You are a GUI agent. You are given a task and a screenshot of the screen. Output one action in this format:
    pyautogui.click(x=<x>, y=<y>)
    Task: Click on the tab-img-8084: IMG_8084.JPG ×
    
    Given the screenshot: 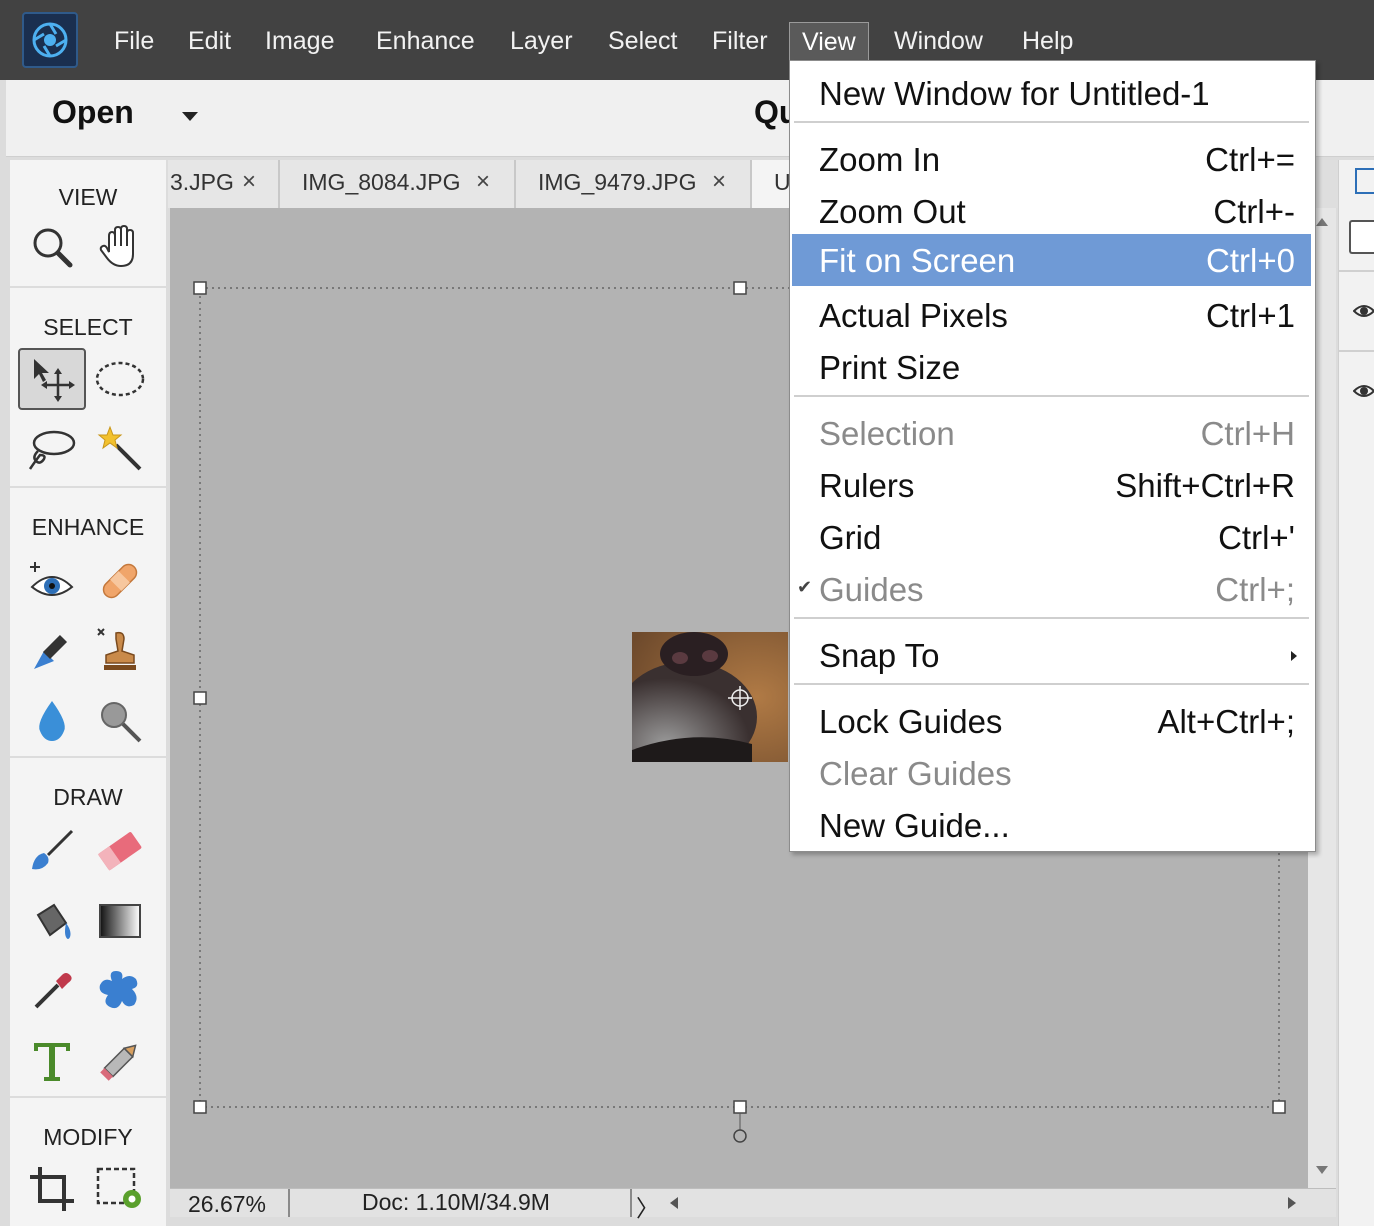 What is the action you would take?
    pyautogui.click(x=398, y=184)
    